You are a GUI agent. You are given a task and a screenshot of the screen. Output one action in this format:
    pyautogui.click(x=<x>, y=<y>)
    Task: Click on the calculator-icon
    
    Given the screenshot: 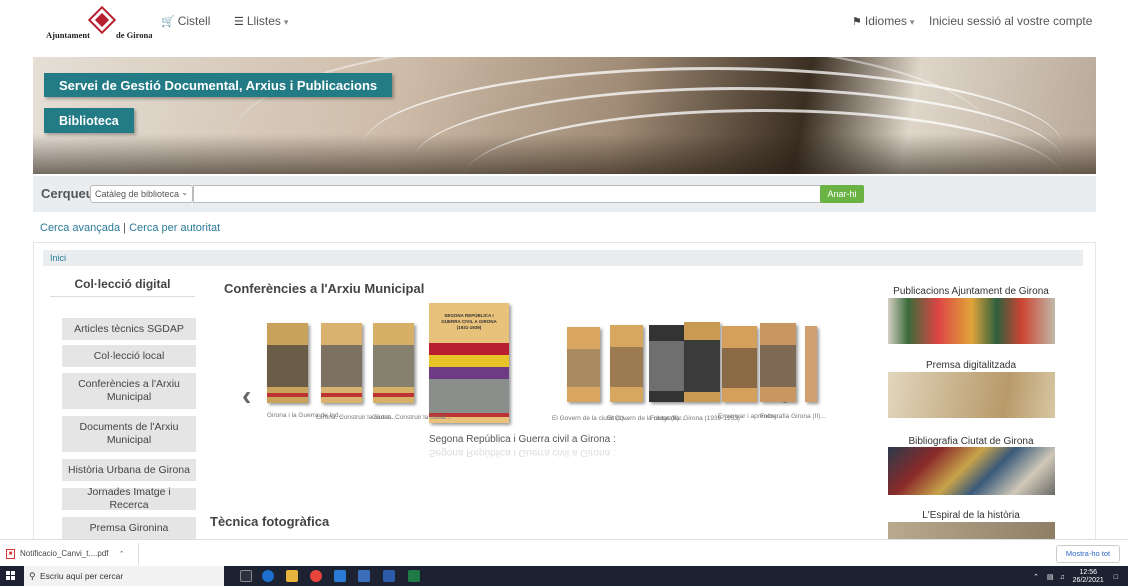 What is the action you would take?
    pyautogui.click(x=364, y=576)
    